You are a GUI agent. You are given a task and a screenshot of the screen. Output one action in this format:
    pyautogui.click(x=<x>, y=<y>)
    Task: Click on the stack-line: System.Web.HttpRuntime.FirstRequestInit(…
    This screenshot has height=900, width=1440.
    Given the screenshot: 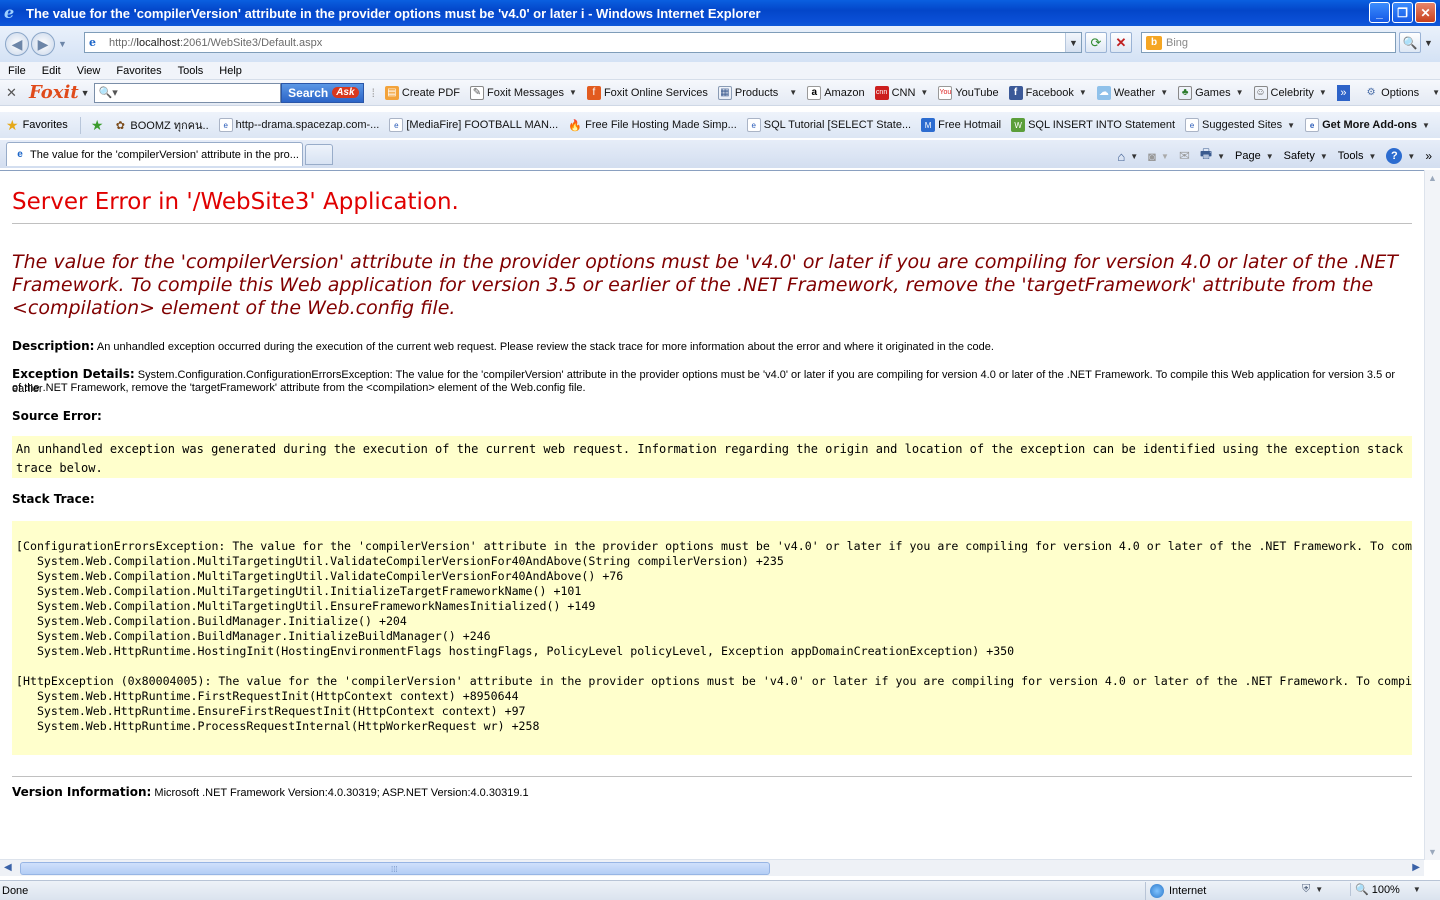 What is the action you would take?
    pyautogui.click(x=267, y=696)
    